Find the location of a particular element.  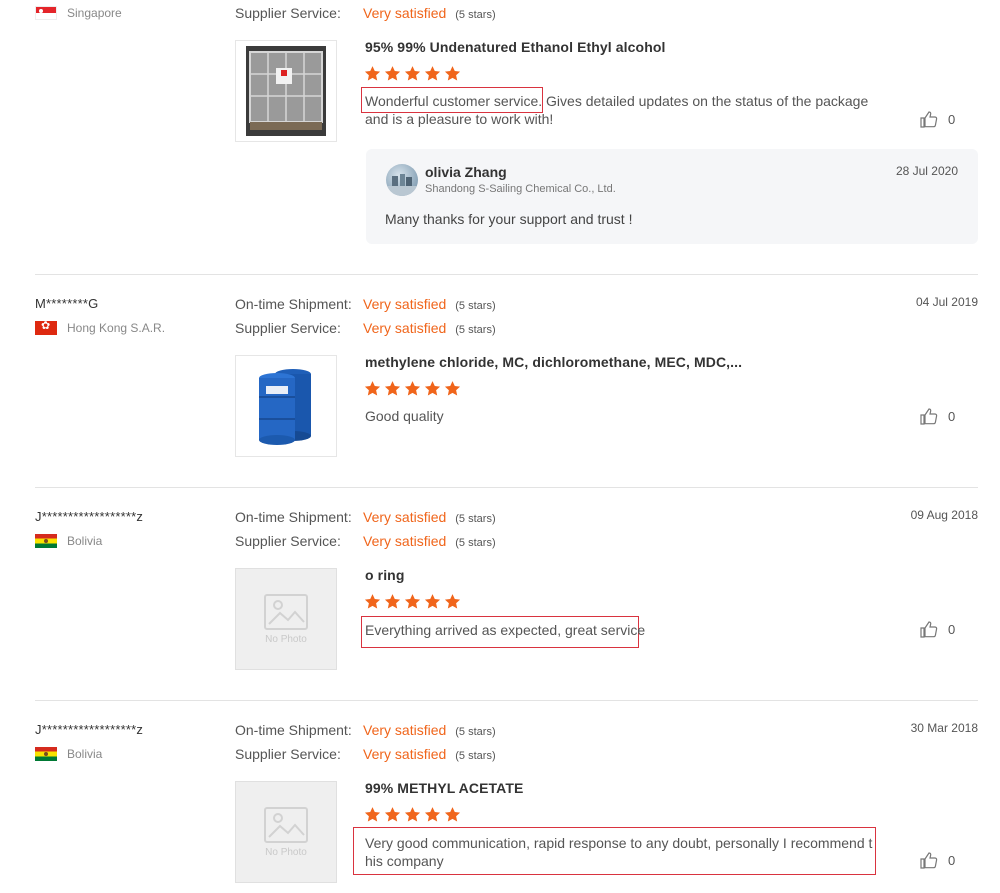

ibc-tank-photo is located at coordinates (286, 91).